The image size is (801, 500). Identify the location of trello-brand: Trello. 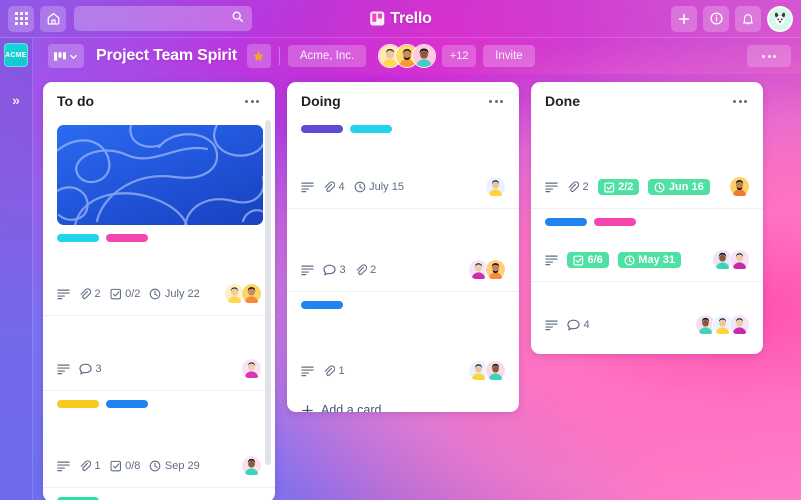
(400, 18).